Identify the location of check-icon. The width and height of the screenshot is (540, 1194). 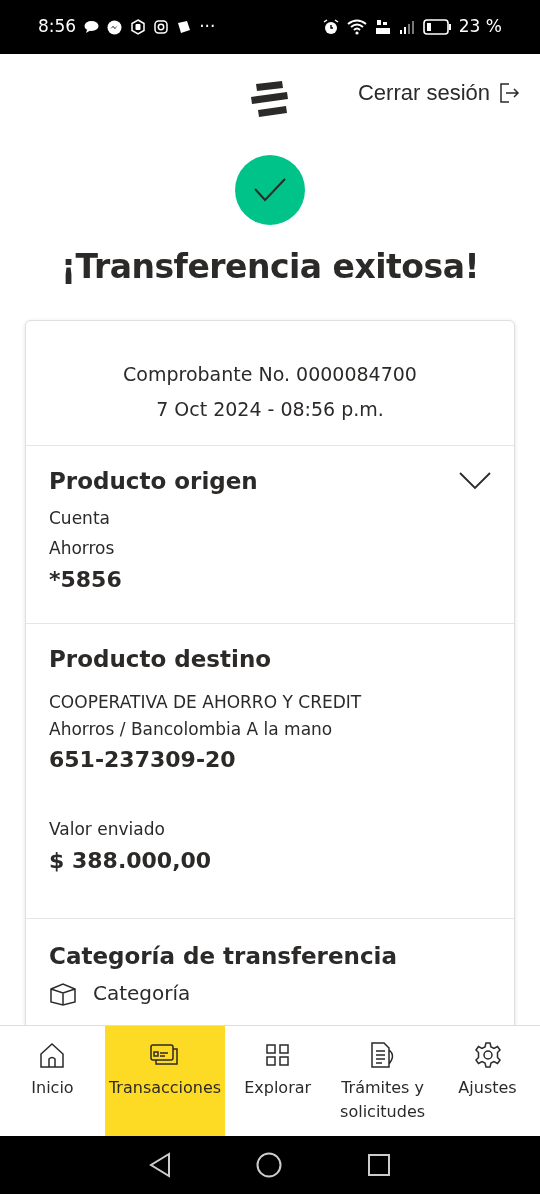
(270, 190).